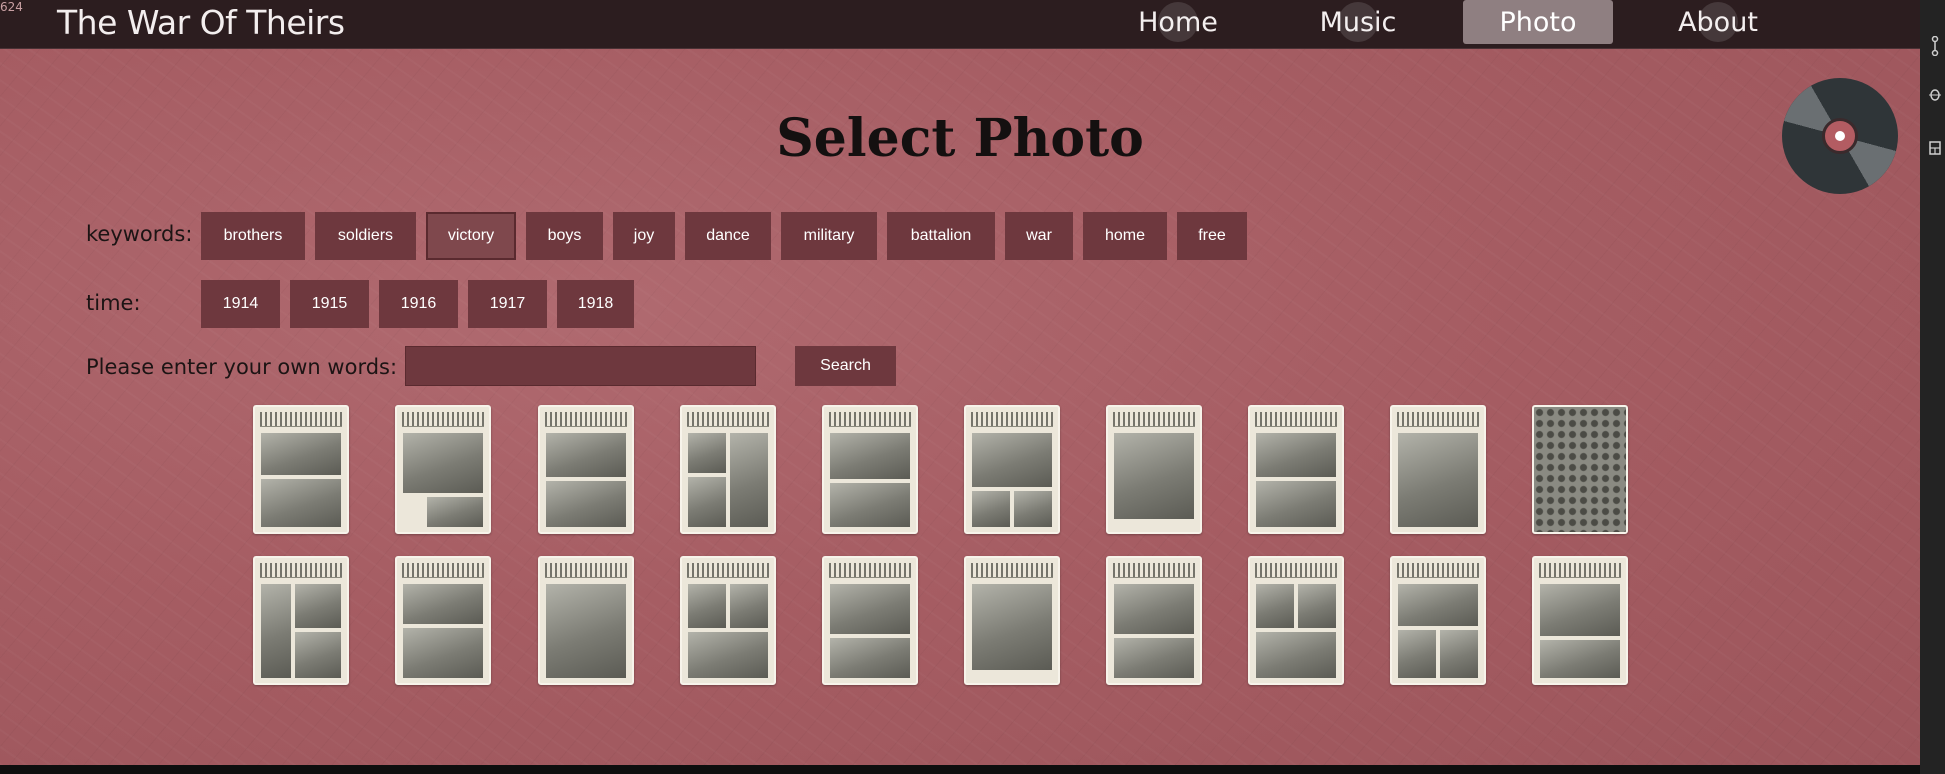  Describe the element at coordinates (418, 304) in the screenshot. I see `time-1916-button: 1916` at that location.